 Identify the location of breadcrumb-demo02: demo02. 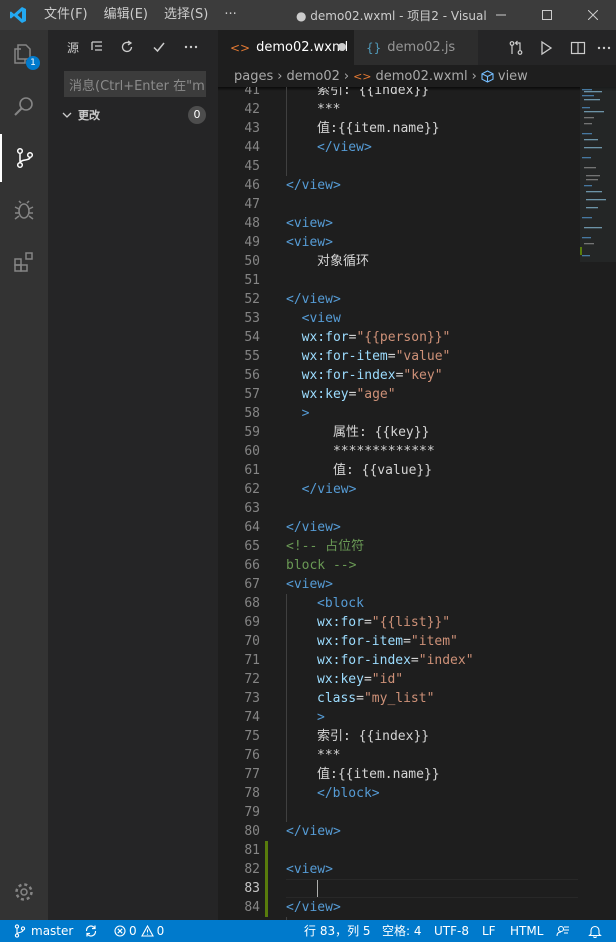
(312, 76).